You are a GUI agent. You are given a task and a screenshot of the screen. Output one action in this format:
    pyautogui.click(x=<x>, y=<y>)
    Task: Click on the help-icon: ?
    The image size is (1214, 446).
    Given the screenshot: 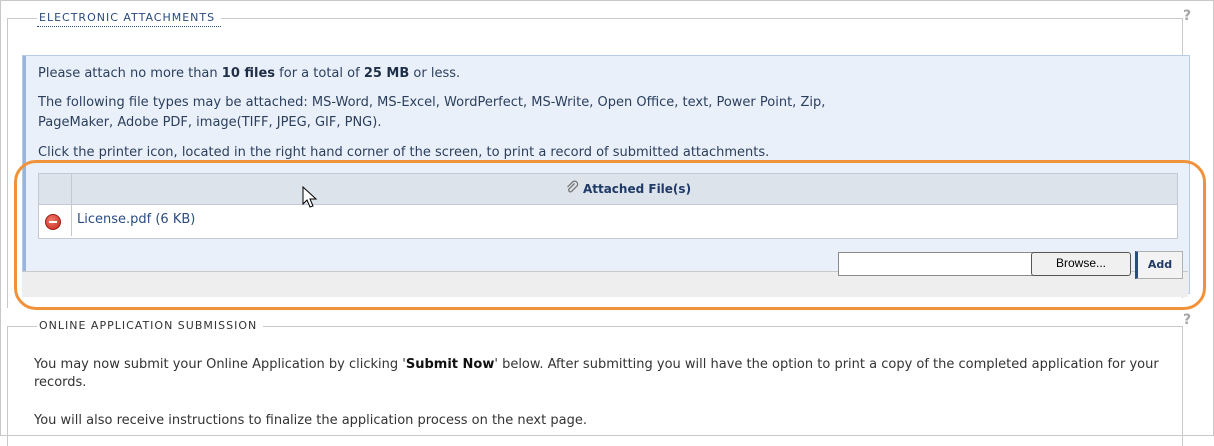 What is the action you would take?
    pyautogui.click(x=1187, y=16)
    